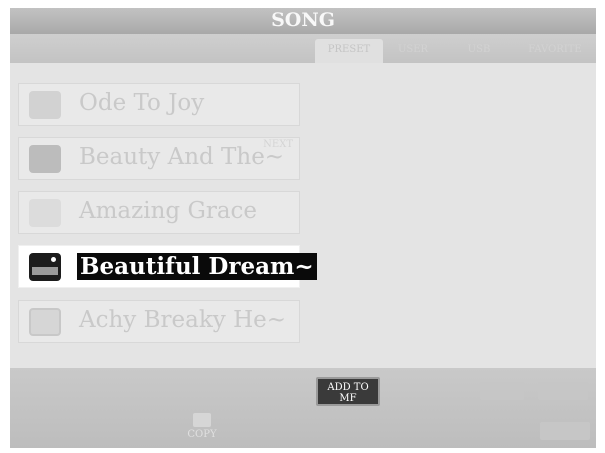  What do you see at coordinates (202, 434) in the screenshot?
I see `copy-label: COPY` at bounding box center [202, 434].